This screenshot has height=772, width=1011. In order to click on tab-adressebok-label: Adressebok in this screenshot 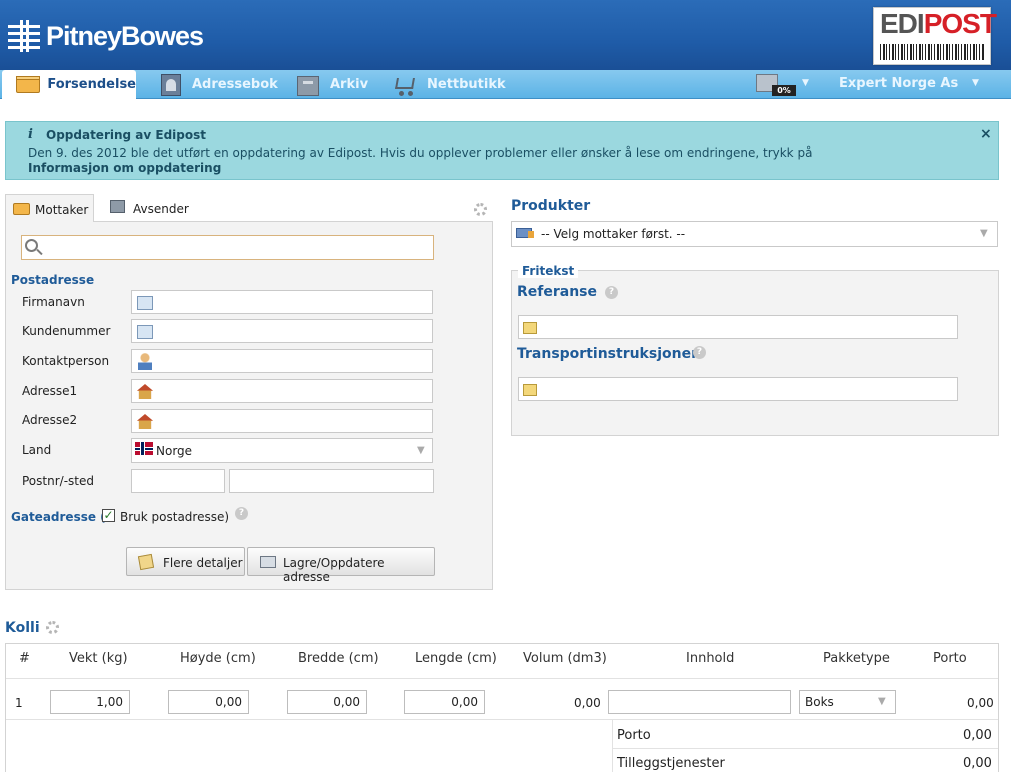, I will do `click(235, 84)`.